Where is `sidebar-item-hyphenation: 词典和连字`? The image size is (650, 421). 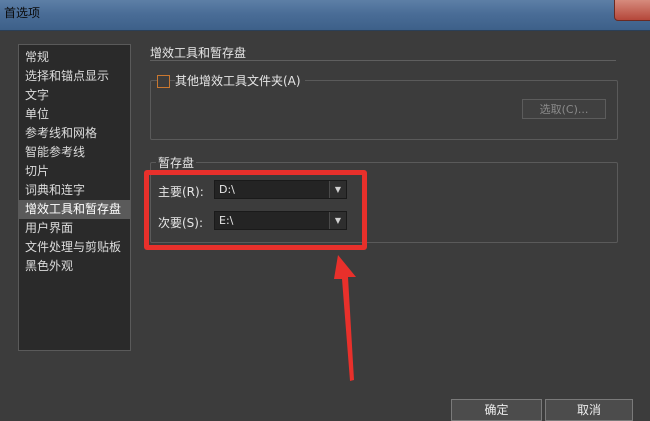
sidebar-item-hyphenation: 词典和连字 is located at coordinates (74, 190).